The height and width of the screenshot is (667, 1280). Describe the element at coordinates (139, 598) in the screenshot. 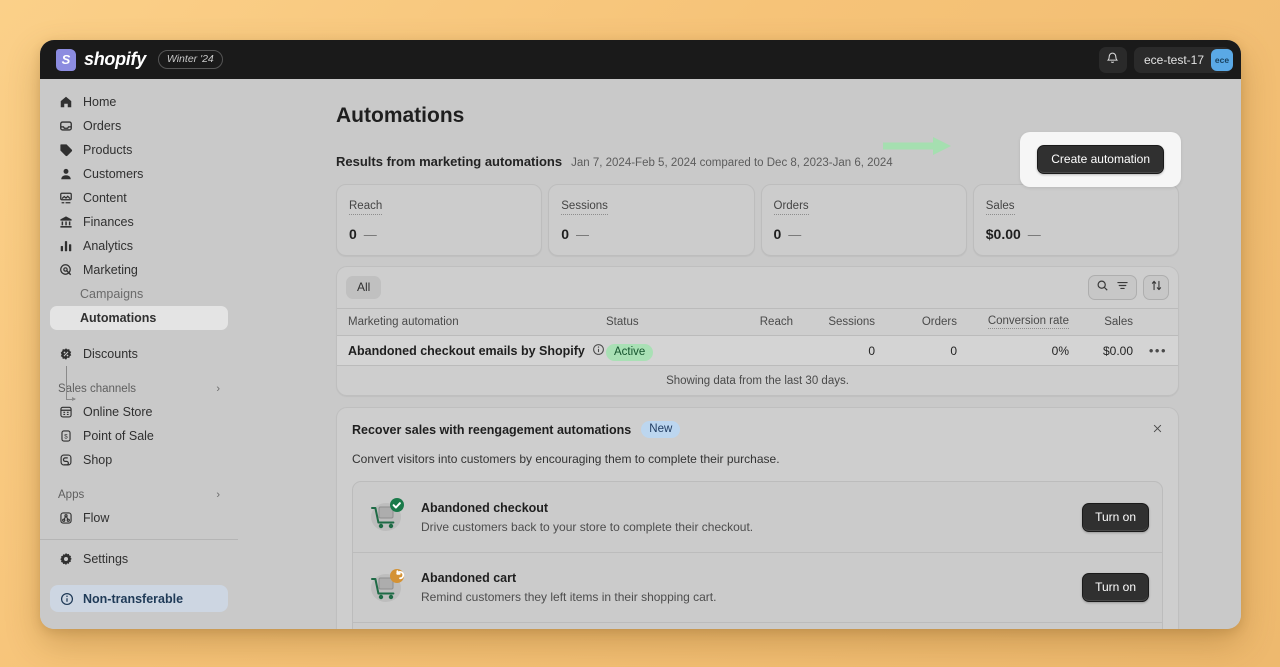

I see `non-transferable-badge: Non-transferable` at that location.